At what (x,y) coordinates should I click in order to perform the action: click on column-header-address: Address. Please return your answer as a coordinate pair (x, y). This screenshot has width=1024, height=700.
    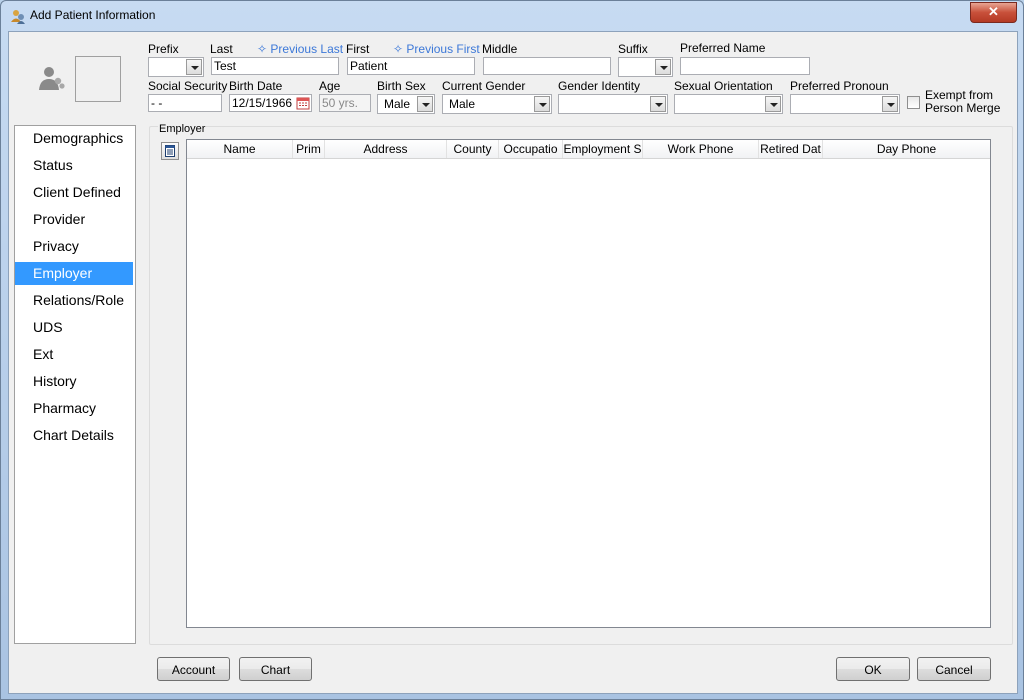
    Looking at the image, I should click on (386, 149).